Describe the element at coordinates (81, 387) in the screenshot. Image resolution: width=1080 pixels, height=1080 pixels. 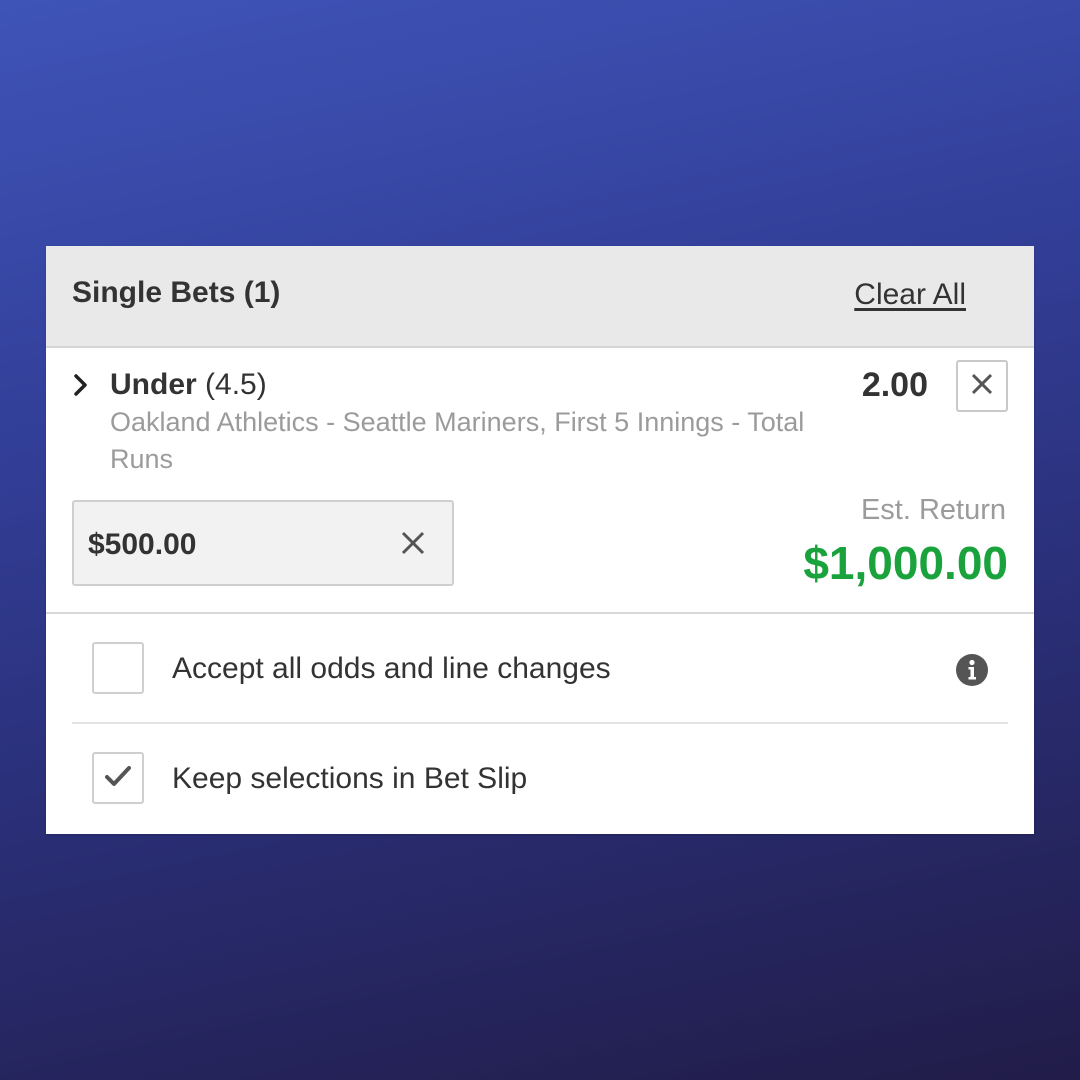
I see `chevron-right-icon` at that location.